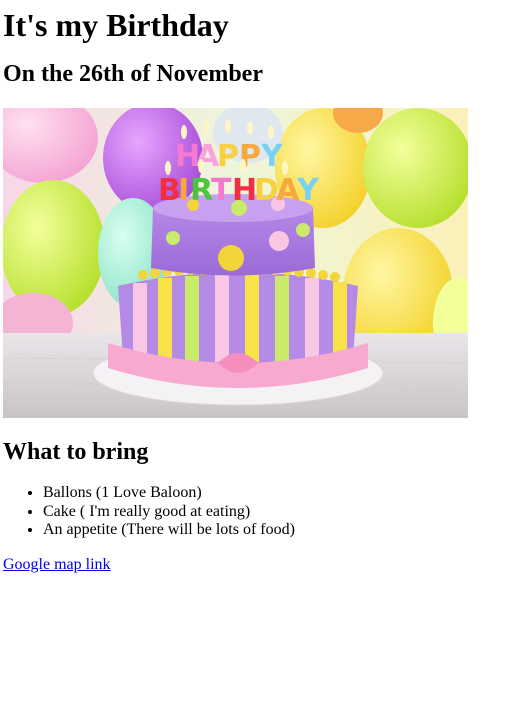 Image resolution: width=508 pixels, height=728 pixels. Describe the element at coordinates (133, 74) in the screenshot. I see `date-heading: On the 26th of November` at that location.